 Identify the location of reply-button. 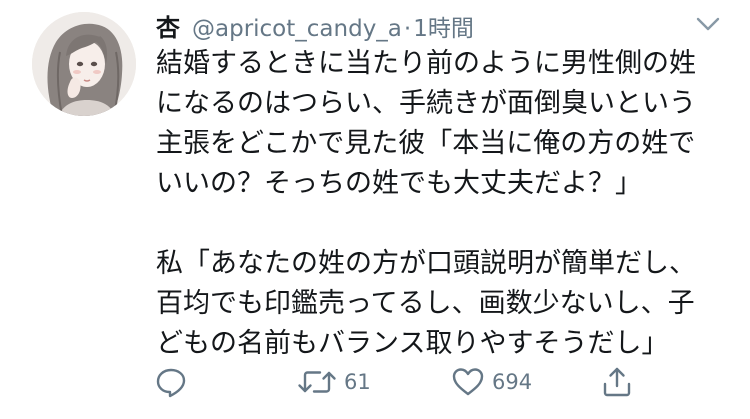
(174, 382).